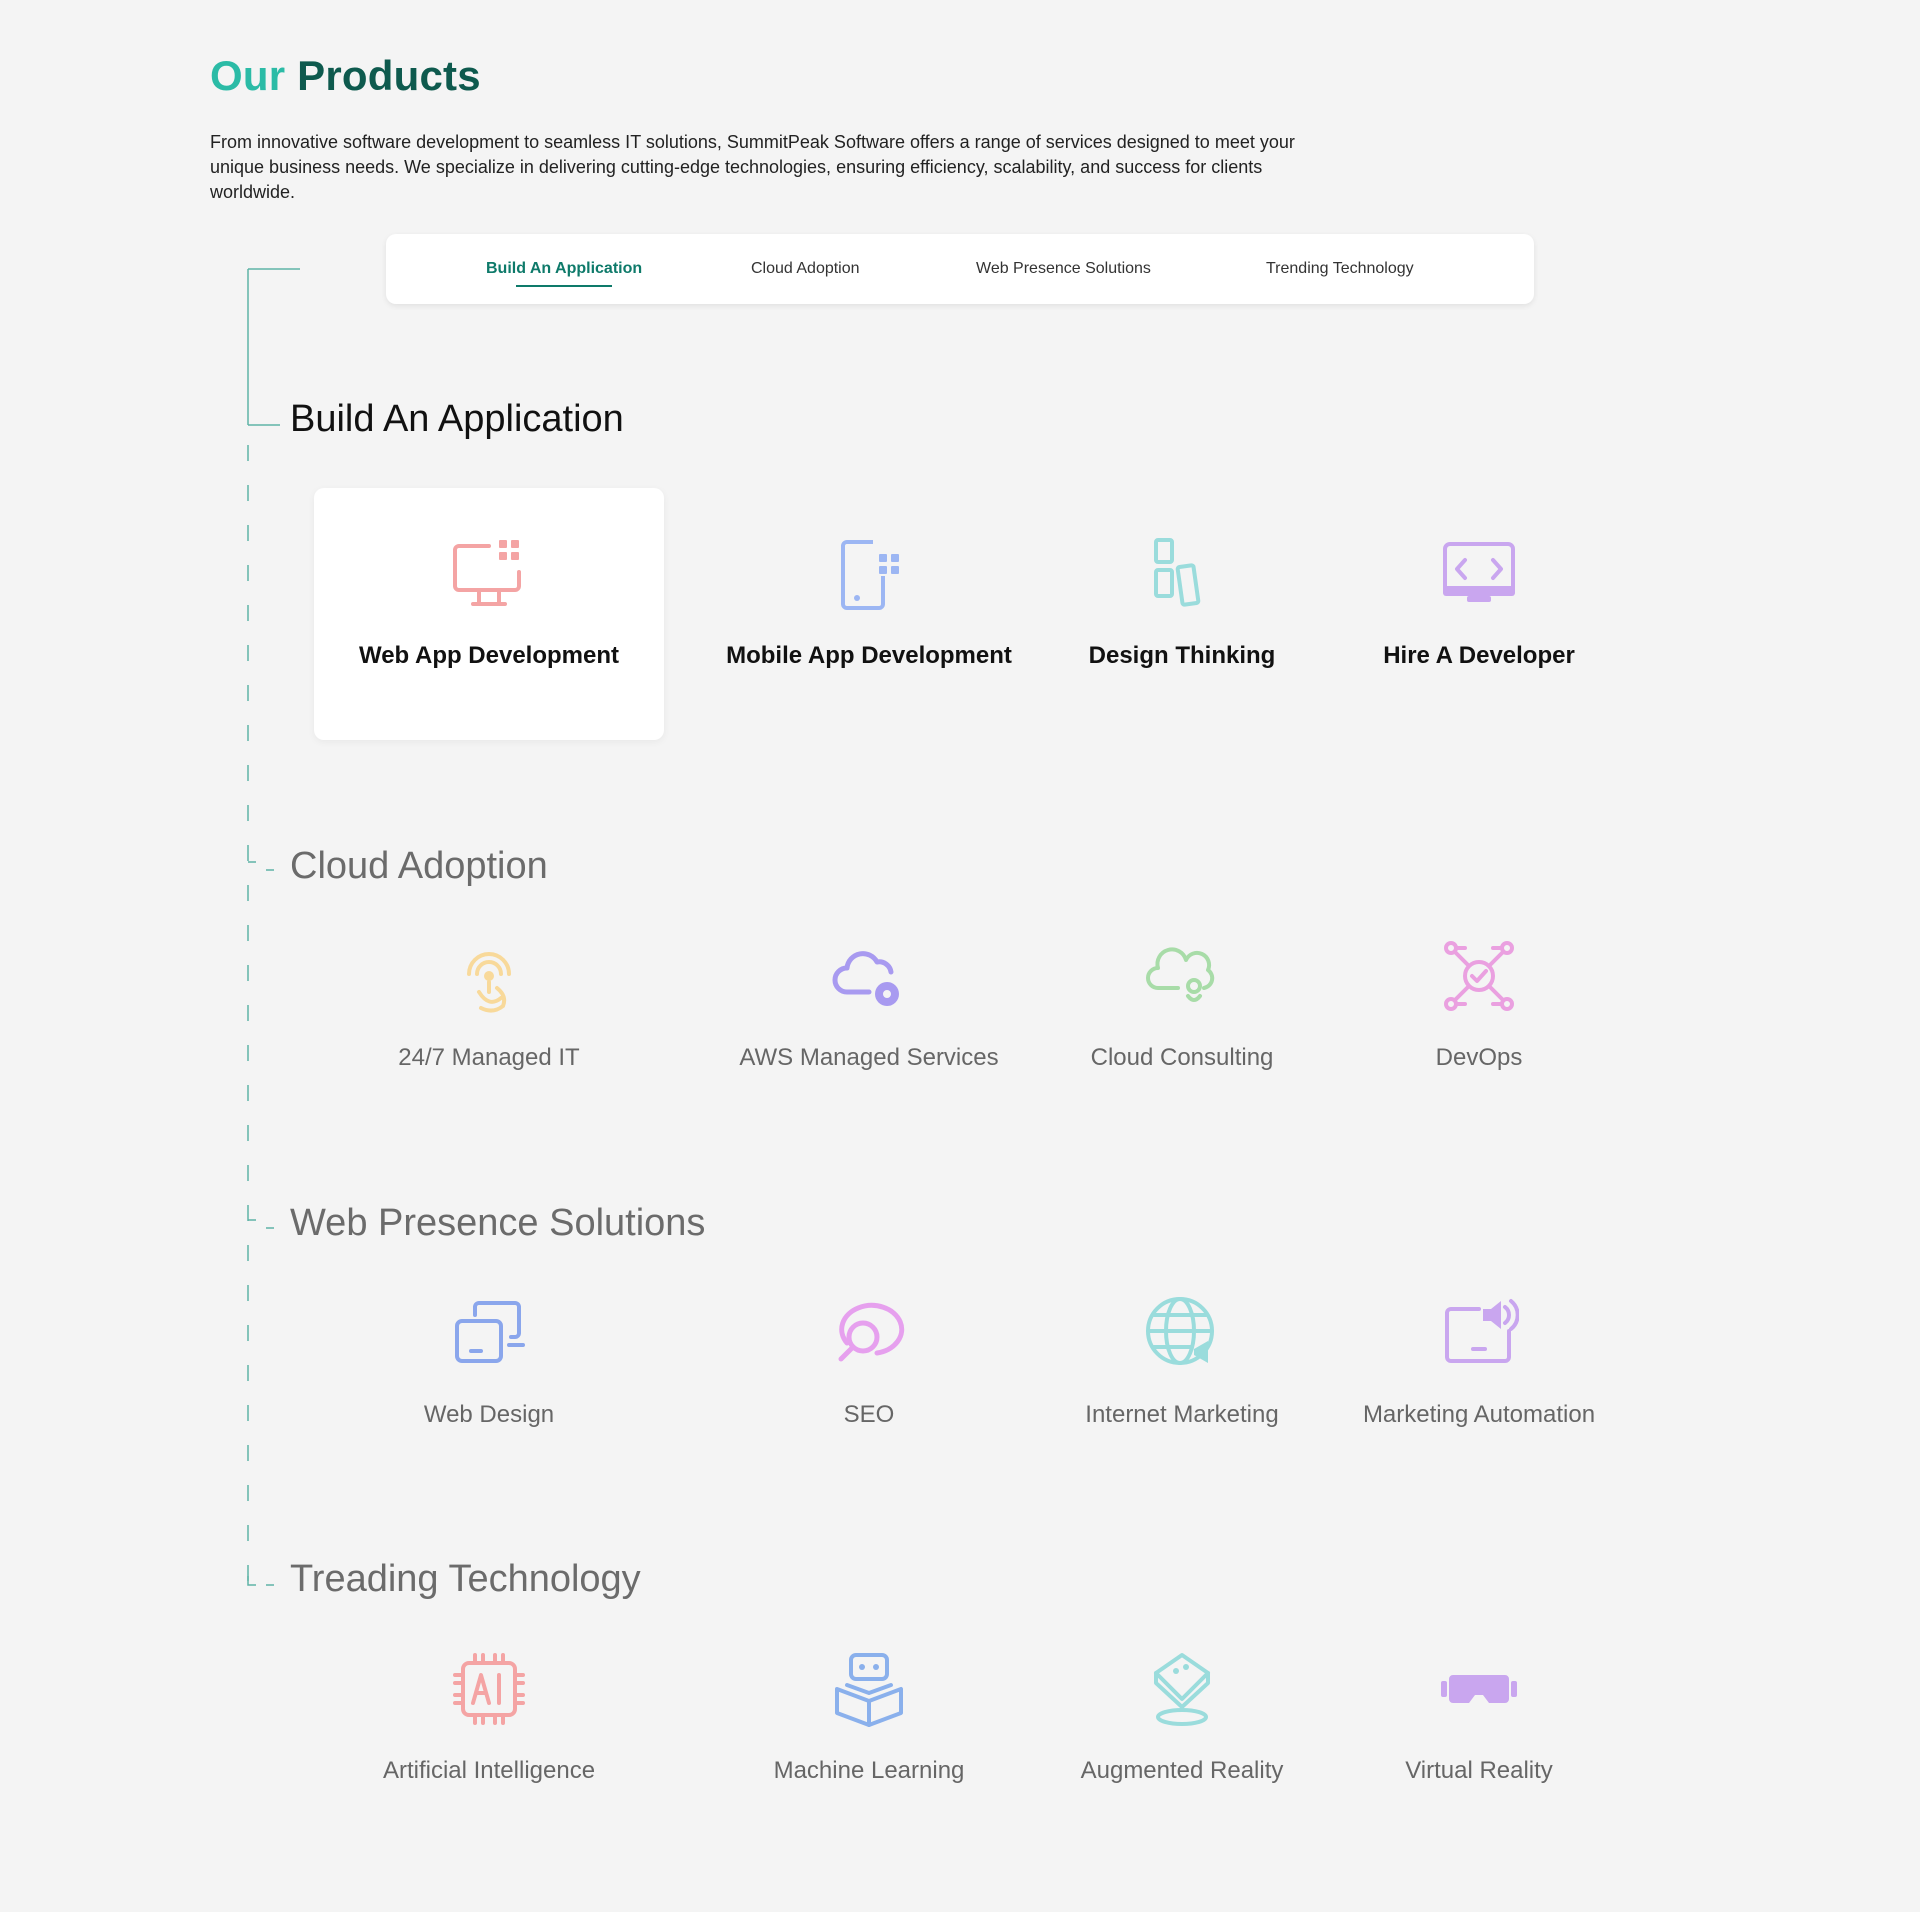  What do you see at coordinates (489, 1016) in the screenshot?
I see `product-card-managed-it: 24/7 Managed IT` at bounding box center [489, 1016].